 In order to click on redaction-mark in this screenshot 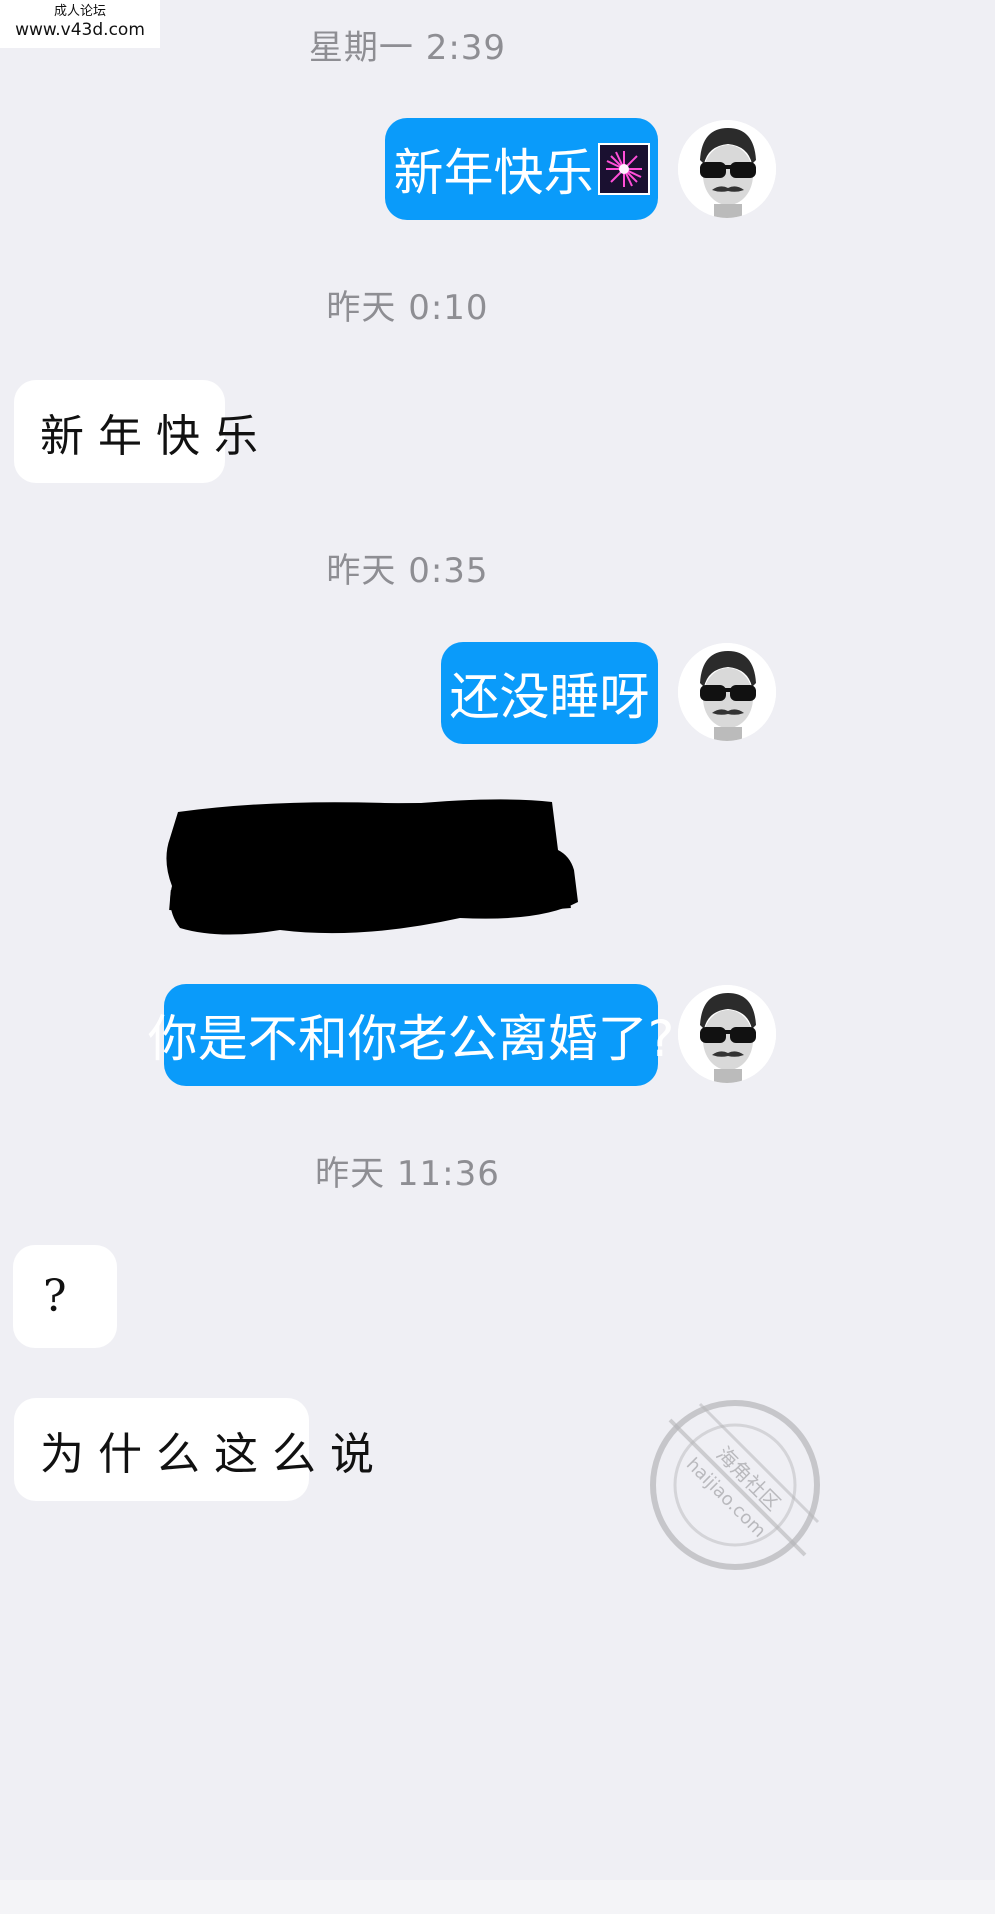, I will do `click(370, 867)`.